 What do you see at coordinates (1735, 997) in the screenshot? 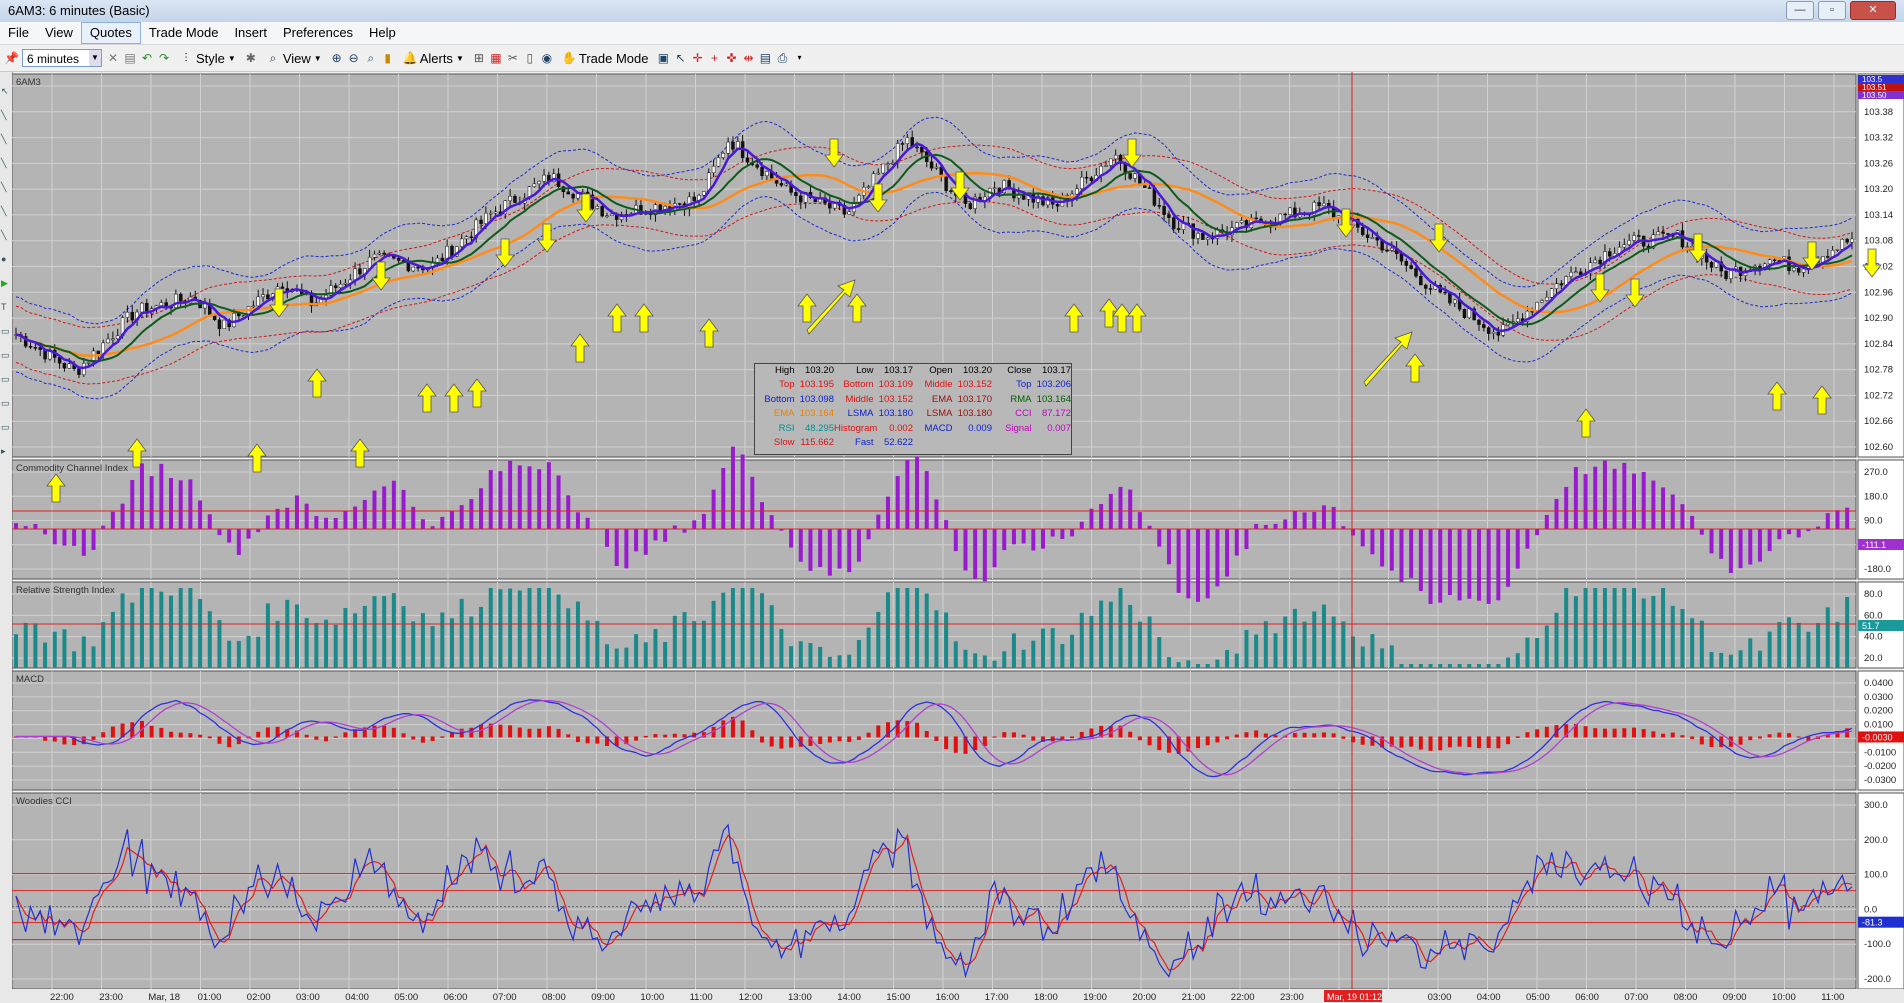
I see `time-axis-label: 09:00` at bounding box center [1735, 997].